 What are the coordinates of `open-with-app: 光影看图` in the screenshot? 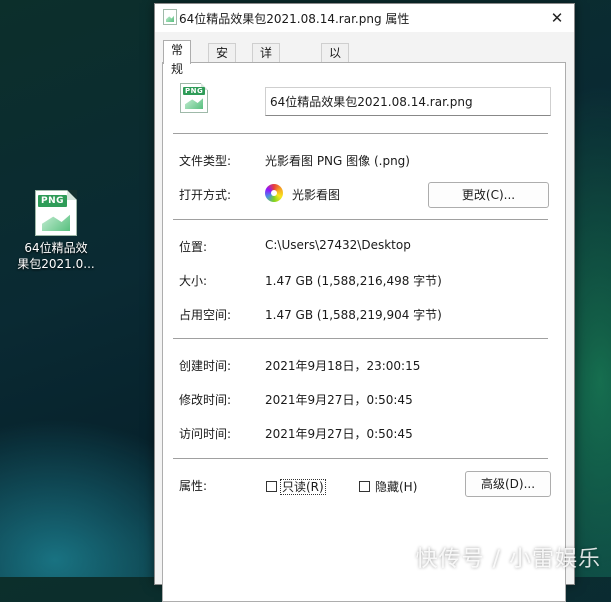 It's located at (316, 195).